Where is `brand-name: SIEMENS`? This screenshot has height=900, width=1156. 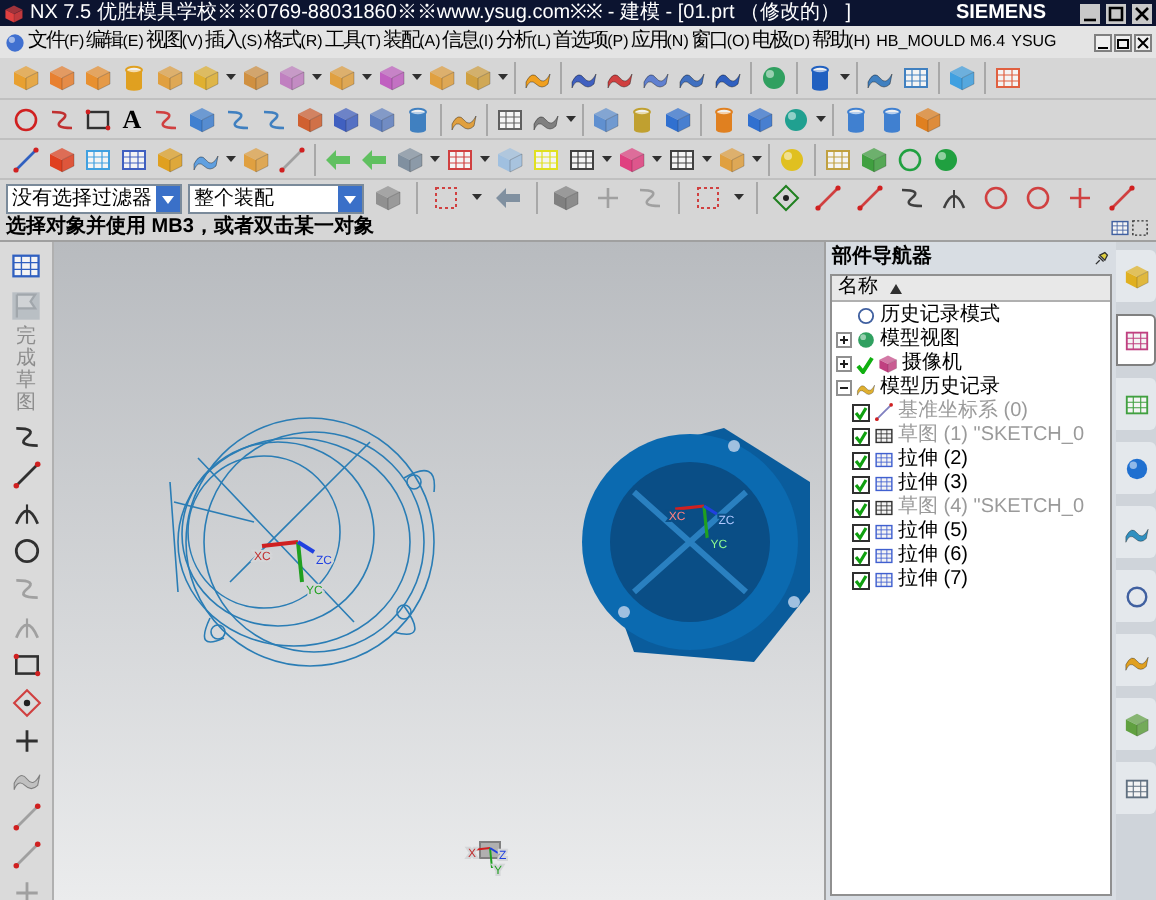
brand-name: SIEMENS is located at coordinates (1001, 13).